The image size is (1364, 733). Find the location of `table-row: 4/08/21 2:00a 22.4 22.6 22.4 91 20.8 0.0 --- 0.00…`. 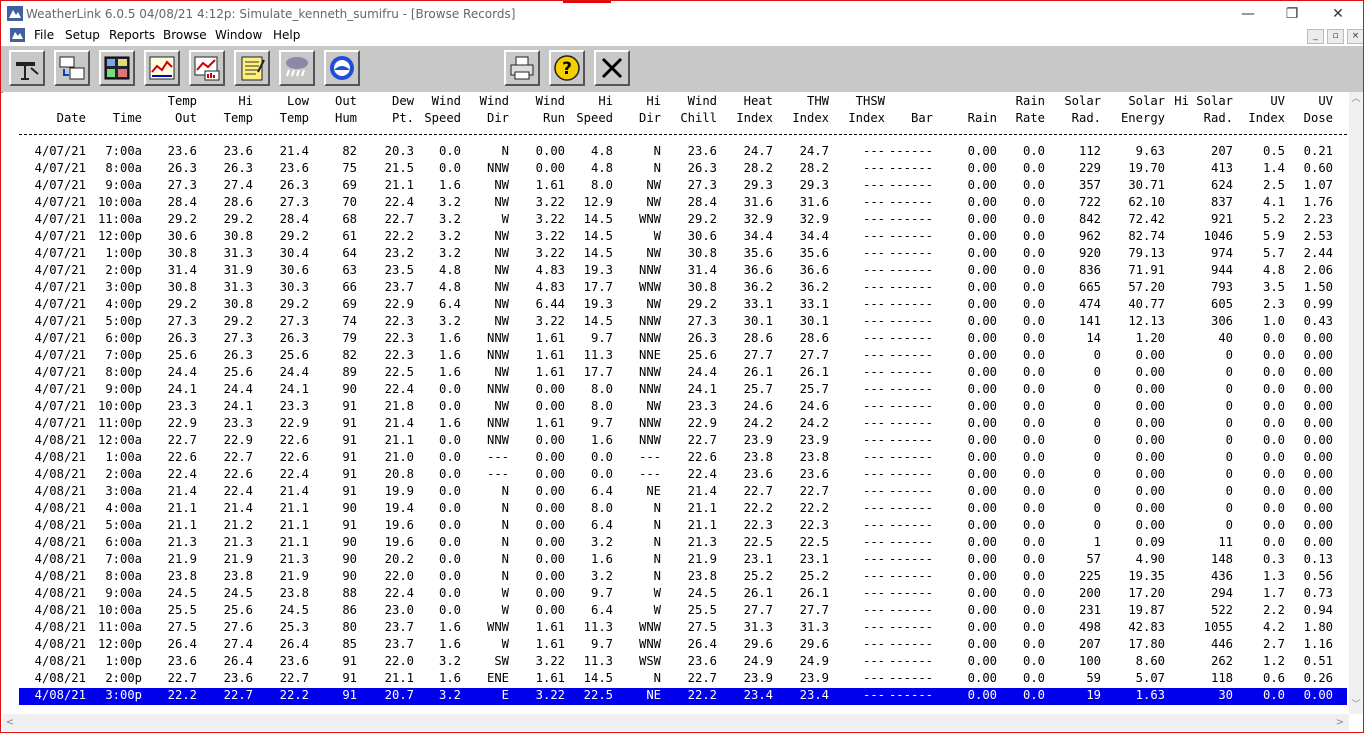

table-row: 4/08/21 2:00a 22.4 22.6 22.4 91 20.8 0.0 --- 0.00… is located at coordinates (683, 475).